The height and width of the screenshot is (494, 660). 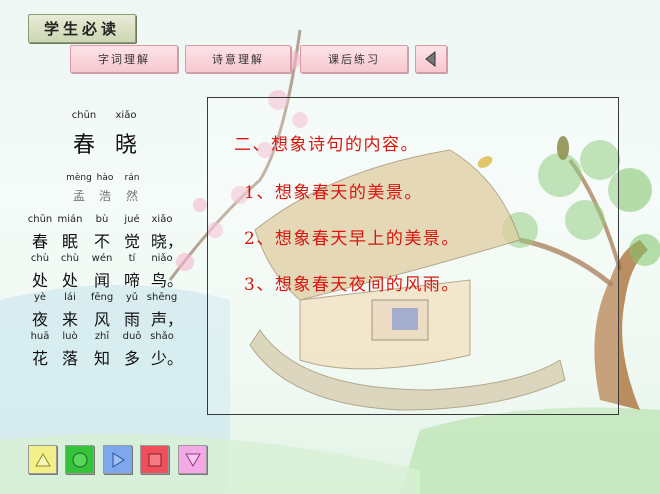 I want to click on line-char: 落, so click(x=69, y=358).